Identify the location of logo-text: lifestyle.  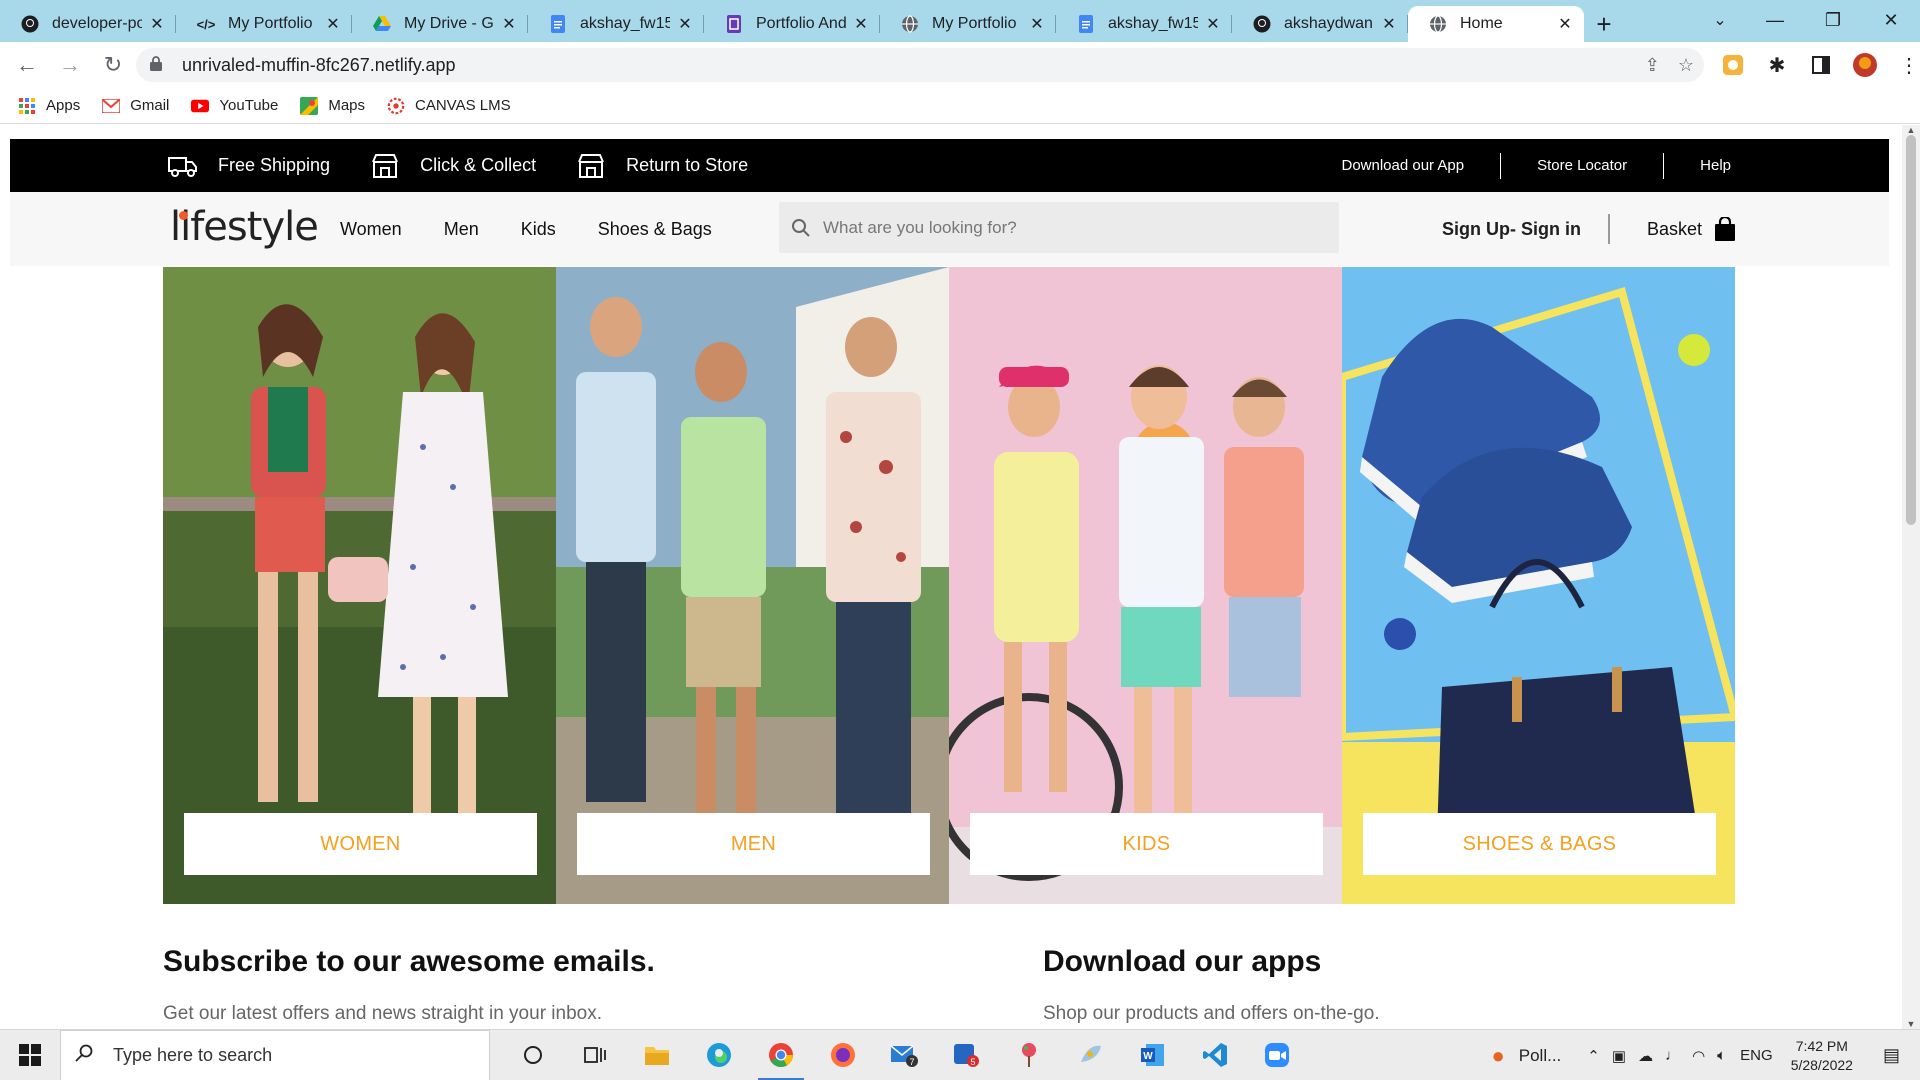
(244, 227).